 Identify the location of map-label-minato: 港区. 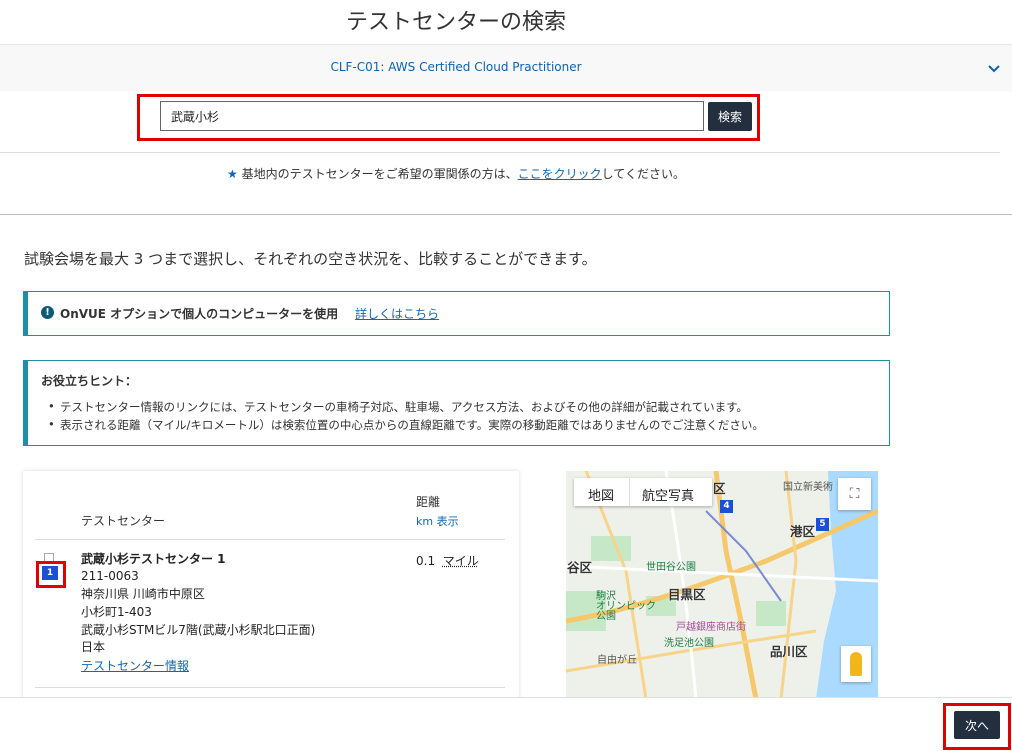
(803, 531).